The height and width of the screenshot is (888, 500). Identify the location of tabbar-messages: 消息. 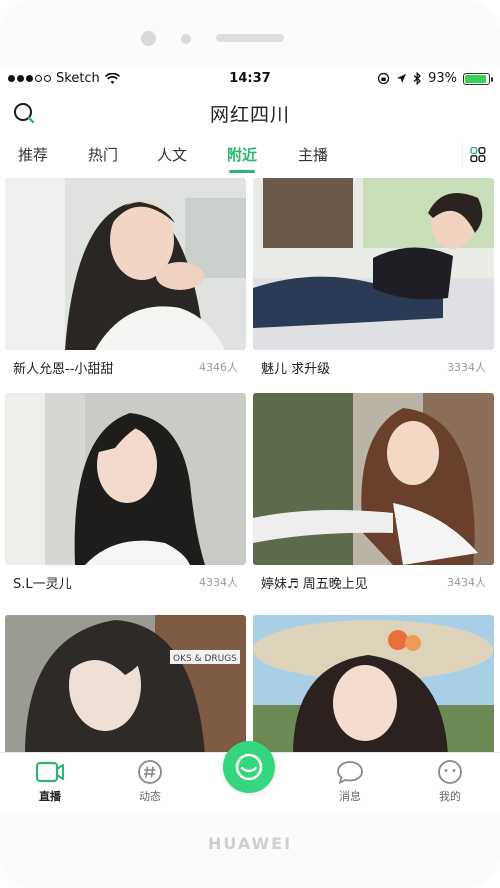
(350, 781).